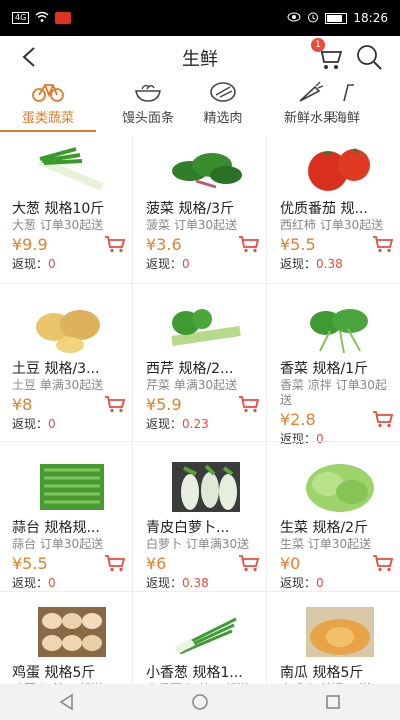 The width and height of the screenshot is (400, 720). I want to click on seafood-icon, so click(348, 93).